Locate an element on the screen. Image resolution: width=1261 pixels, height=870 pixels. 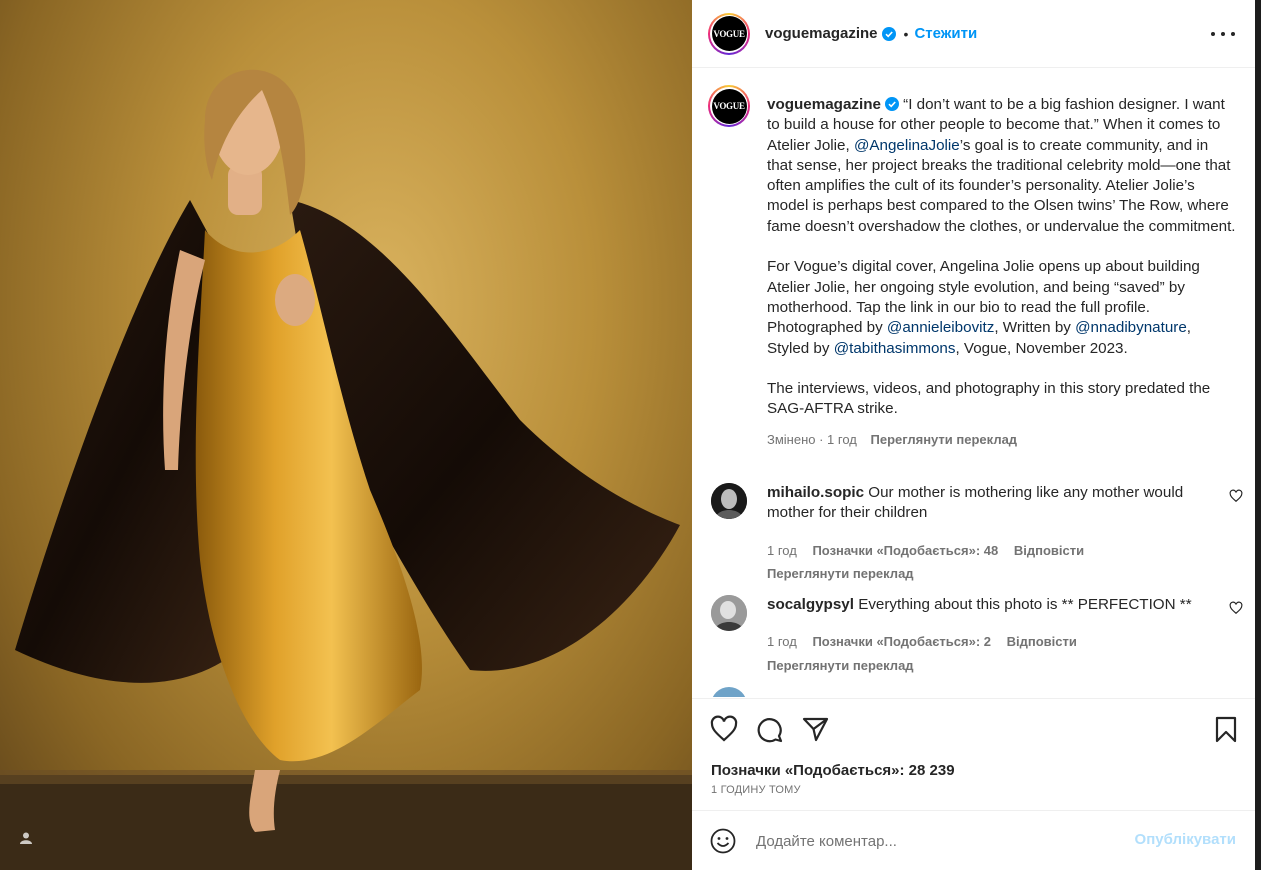
likes-count: Позначки «Подобається»: 28 239 is located at coordinates (833, 770).